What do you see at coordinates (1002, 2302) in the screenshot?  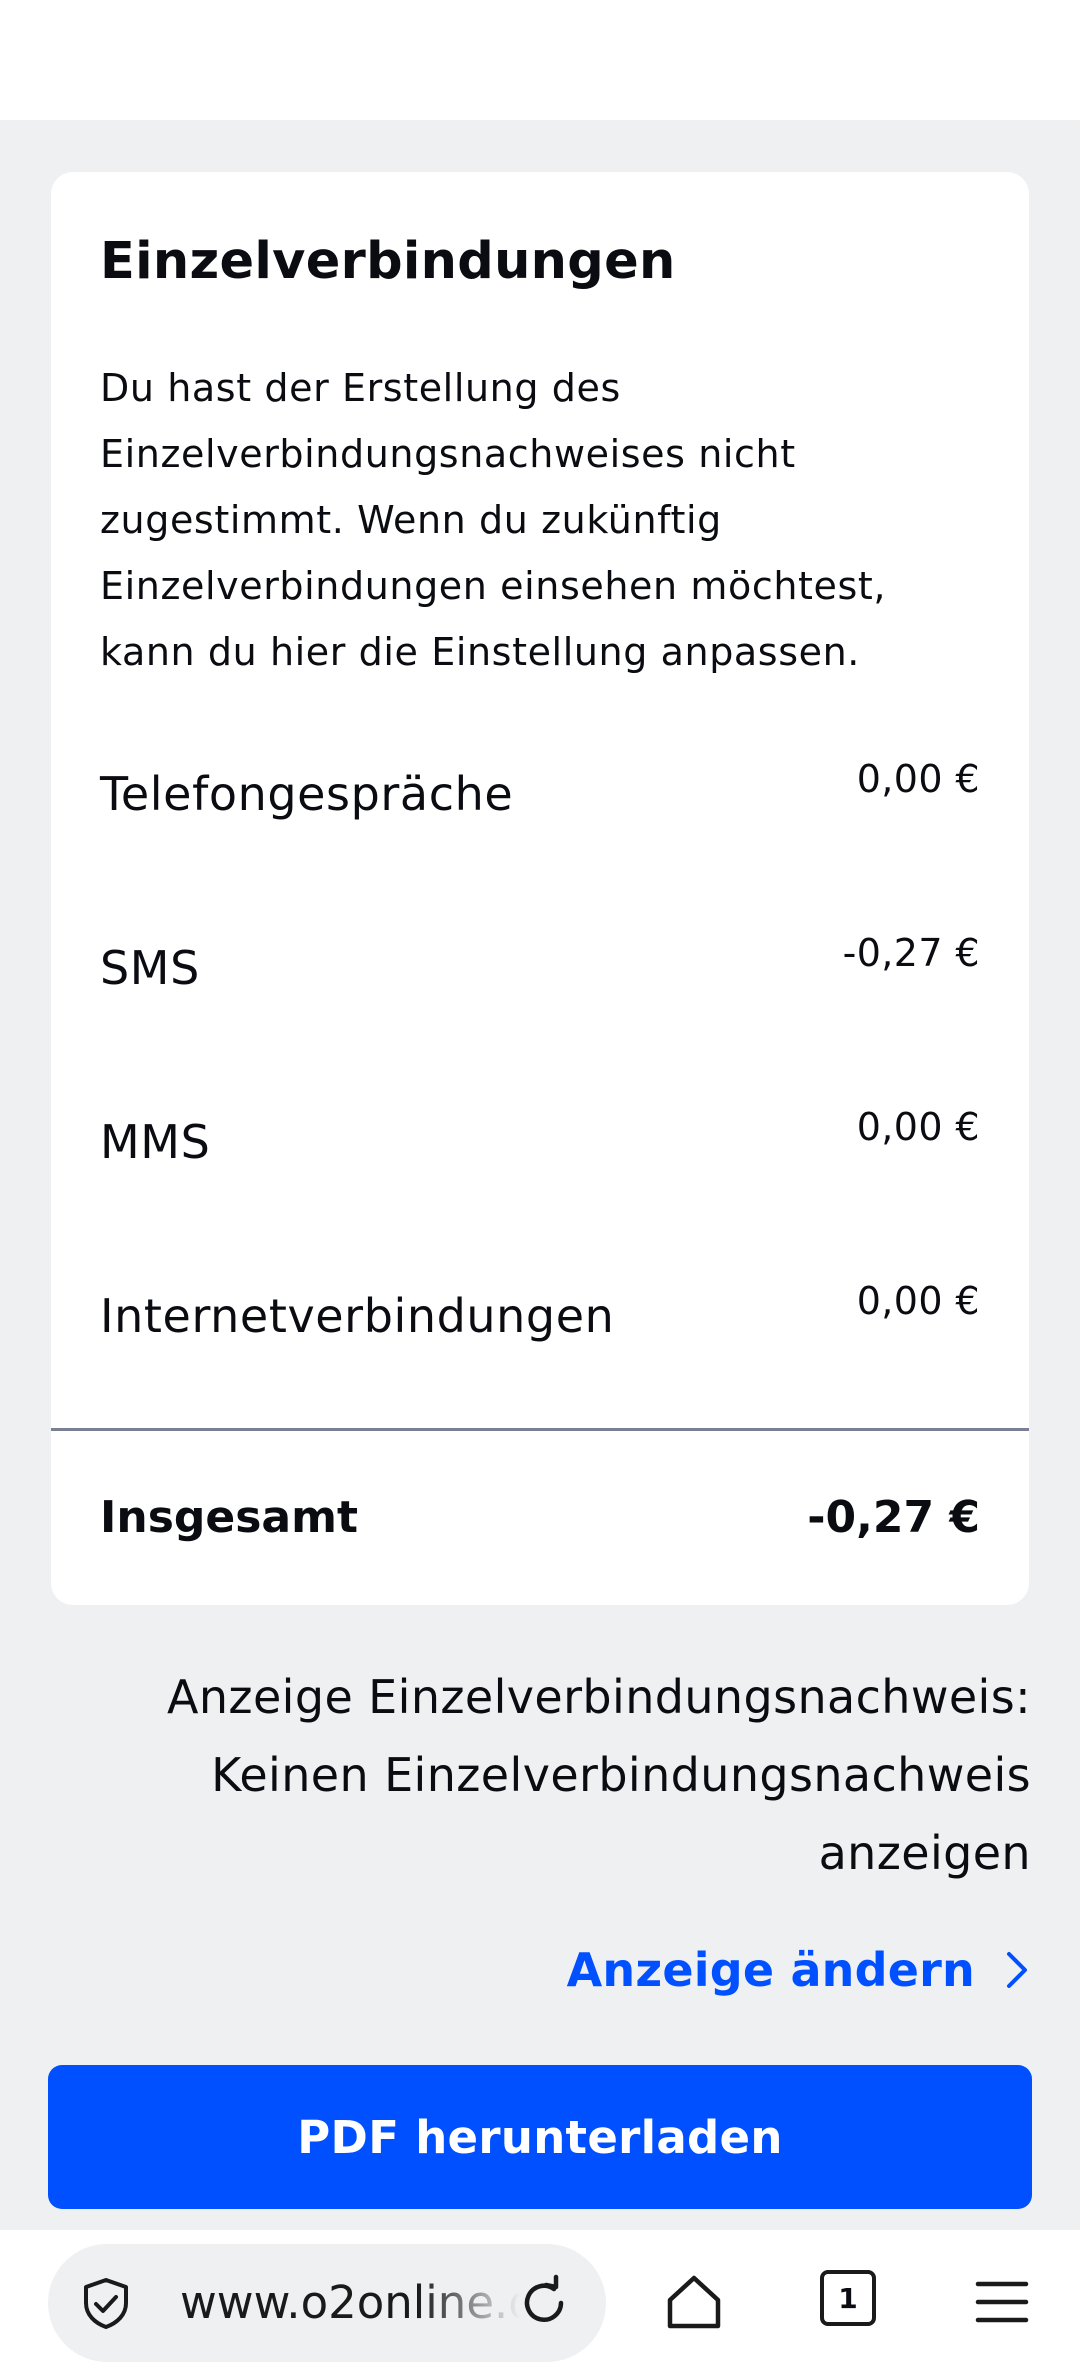 I see `menu-icon` at bounding box center [1002, 2302].